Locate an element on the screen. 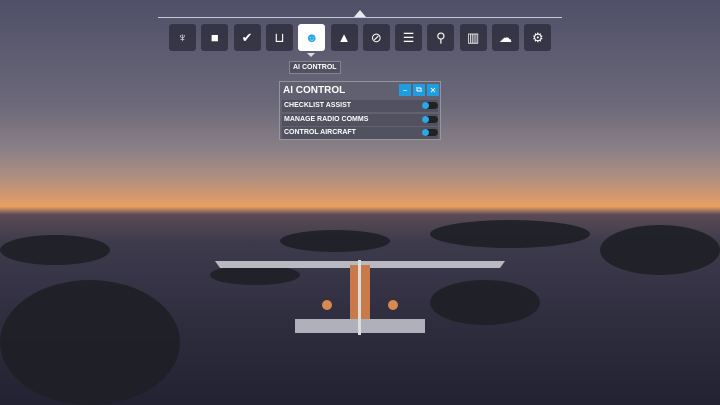 The height and width of the screenshot is (405, 720). controls-icon: ⊔ is located at coordinates (279, 37).